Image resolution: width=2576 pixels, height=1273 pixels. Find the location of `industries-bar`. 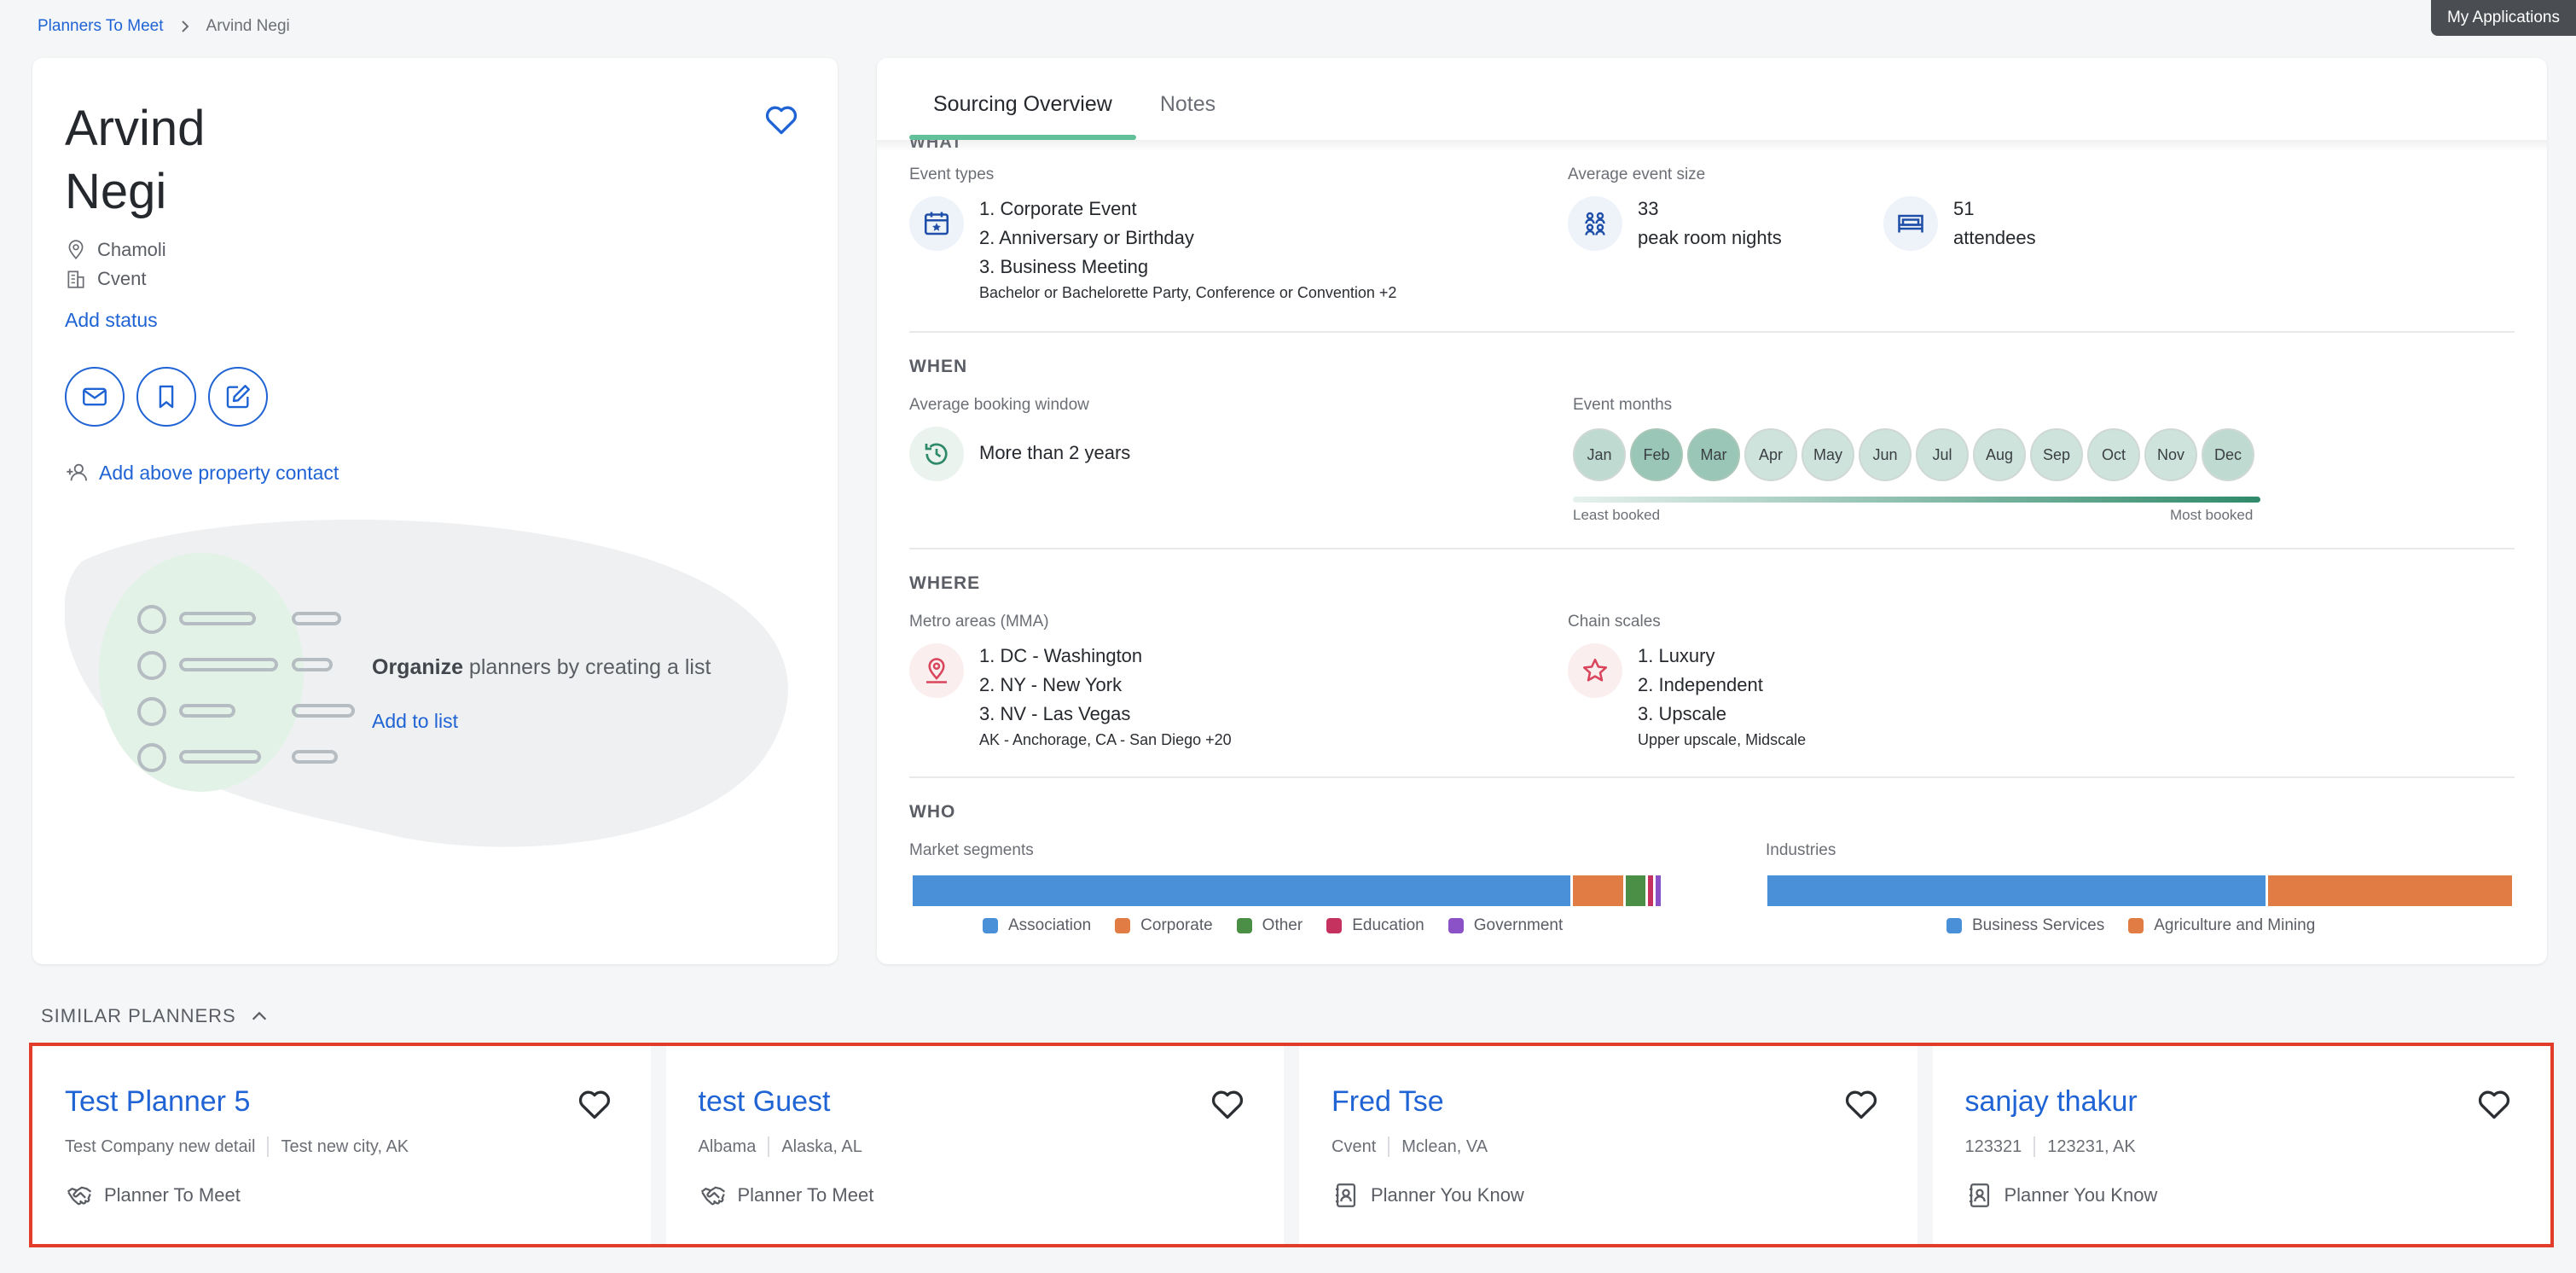

industries-bar is located at coordinates (2141, 891).